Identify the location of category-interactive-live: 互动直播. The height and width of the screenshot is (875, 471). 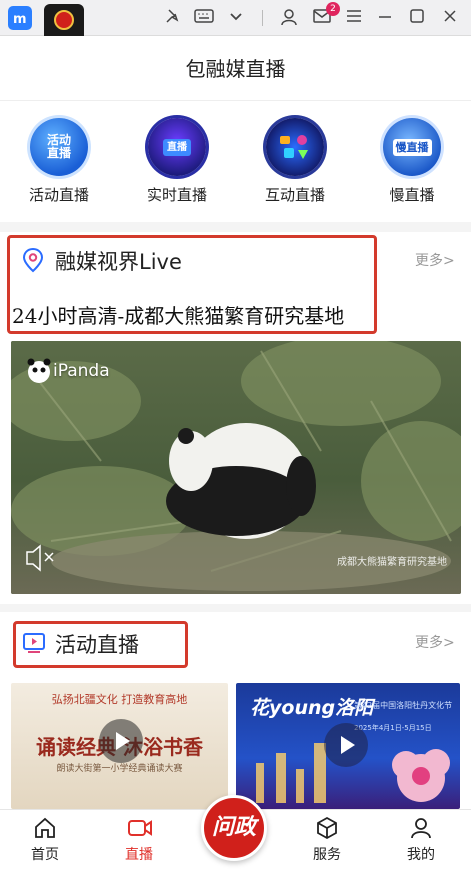
(295, 161).